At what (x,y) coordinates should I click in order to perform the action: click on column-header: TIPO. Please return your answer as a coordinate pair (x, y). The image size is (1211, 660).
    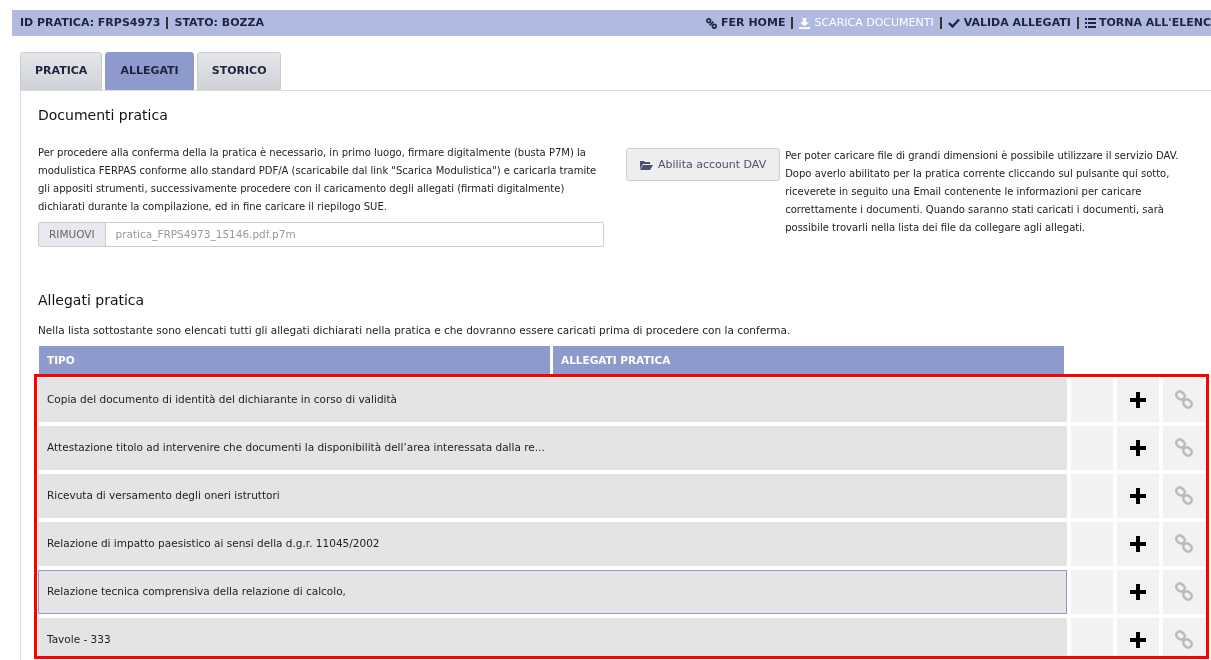
    Looking at the image, I should click on (294, 361).